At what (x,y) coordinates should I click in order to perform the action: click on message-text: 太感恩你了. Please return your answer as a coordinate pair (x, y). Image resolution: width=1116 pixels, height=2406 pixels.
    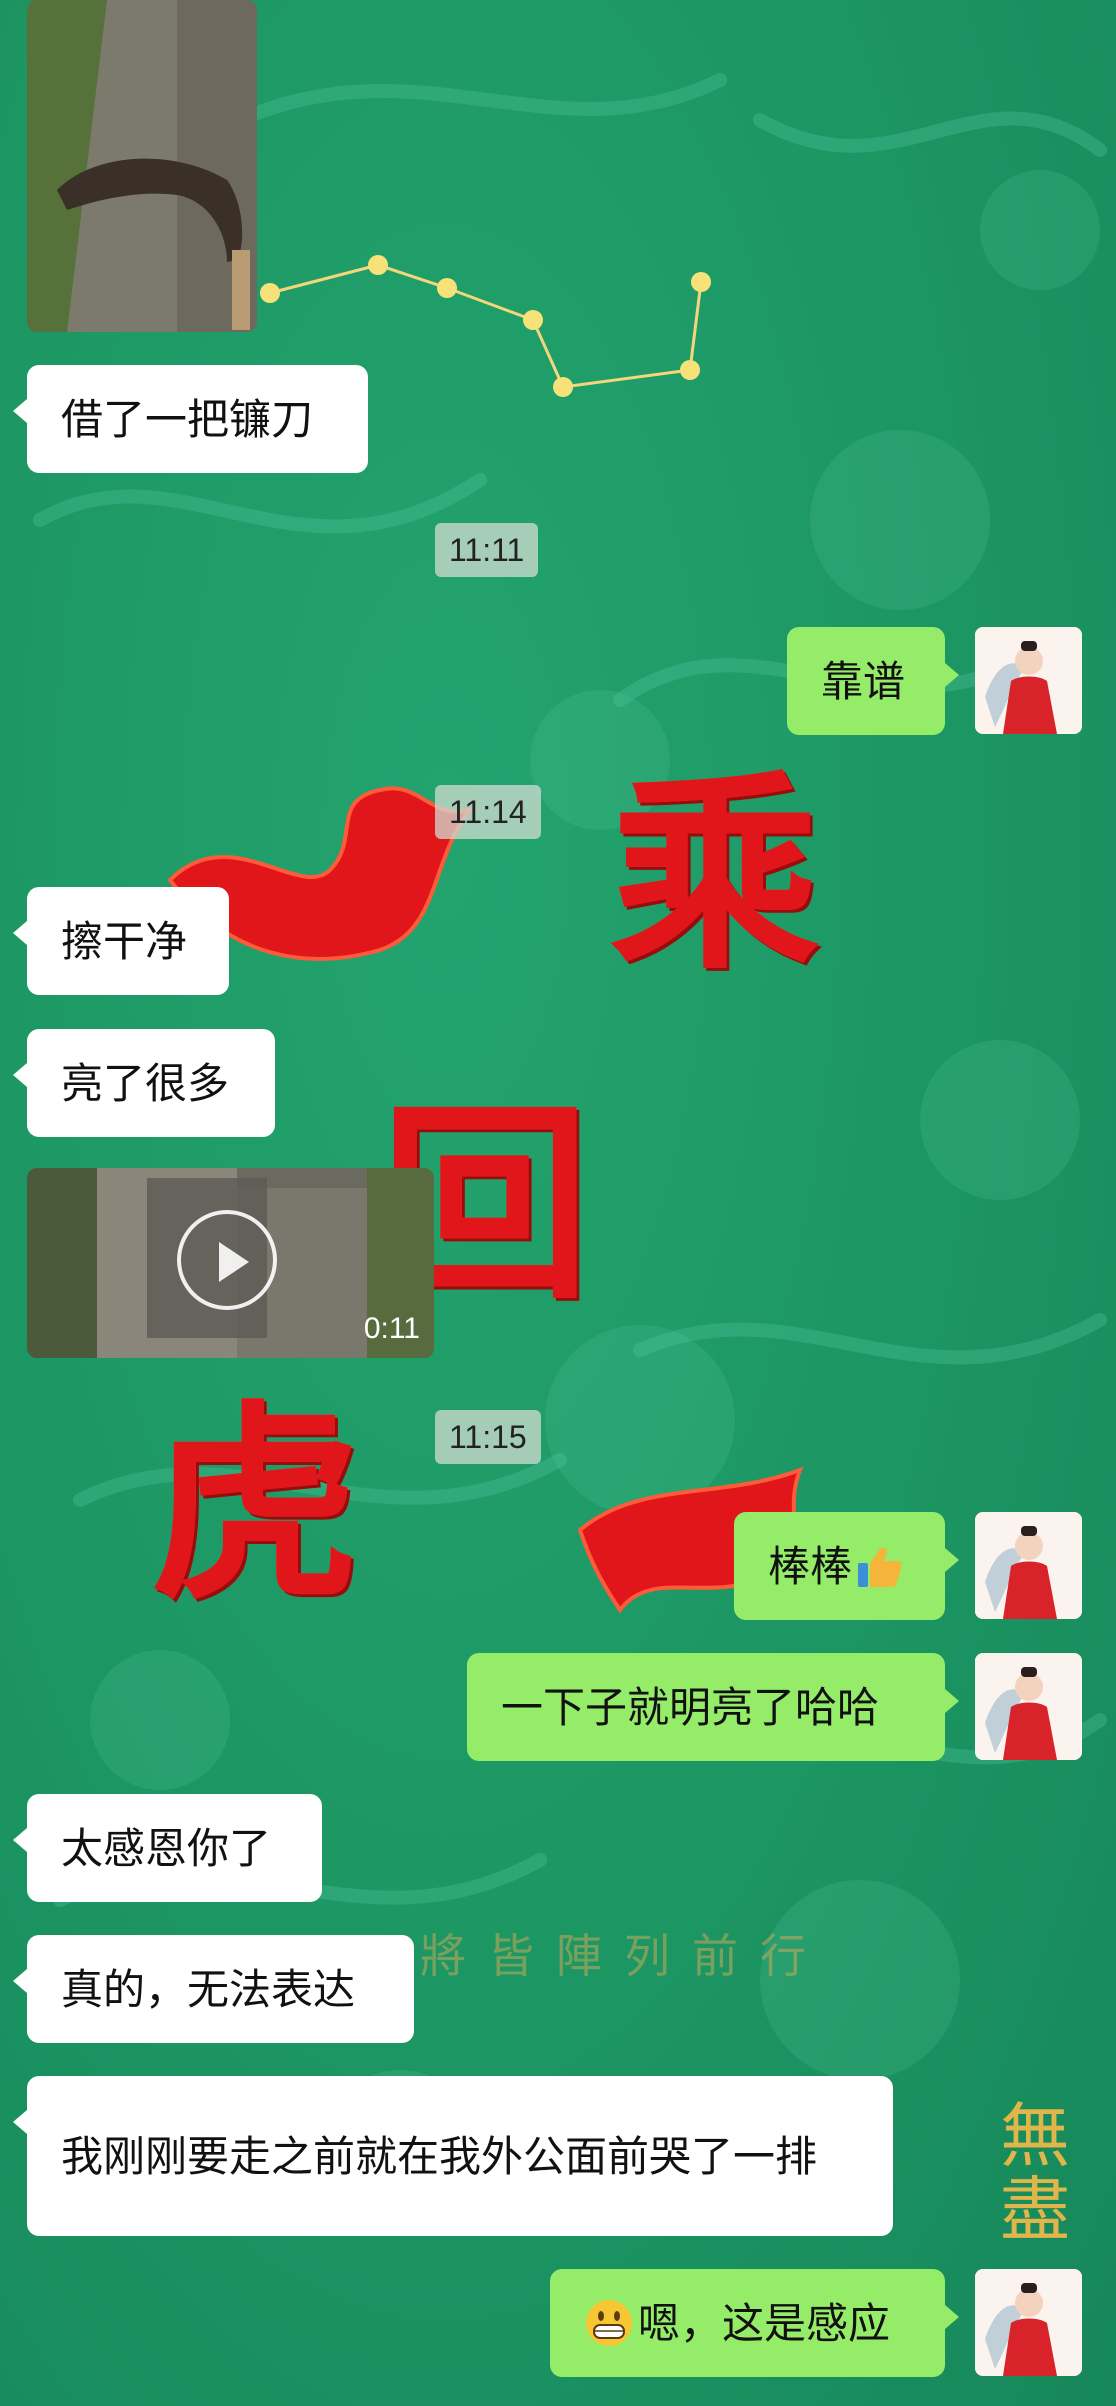
    Looking at the image, I should click on (166, 1848).